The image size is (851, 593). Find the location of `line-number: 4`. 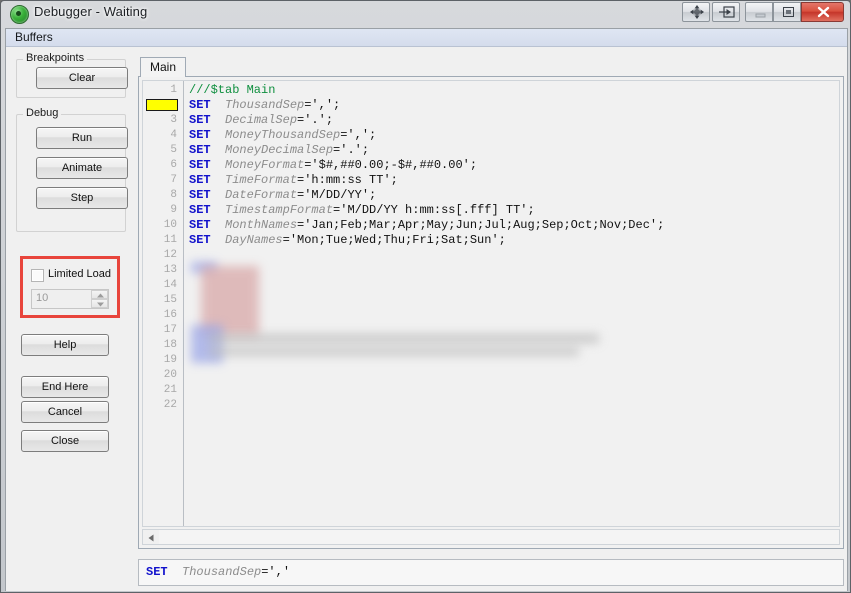

line-number: 4 is located at coordinates (173, 135).